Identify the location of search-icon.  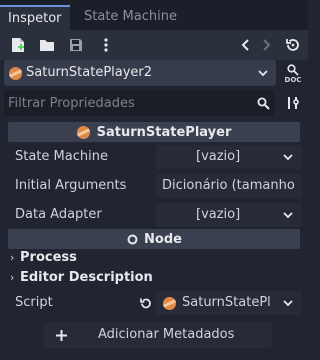
(263, 103).